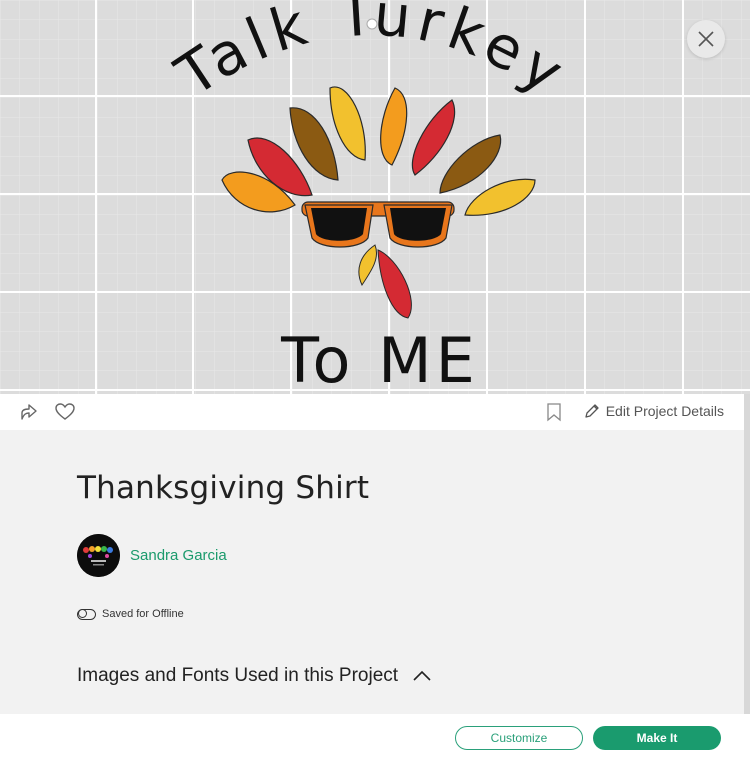  What do you see at coordinates (65, 412) in the screenshot?
I see `heart-icon` at bounding box center [65, 412].